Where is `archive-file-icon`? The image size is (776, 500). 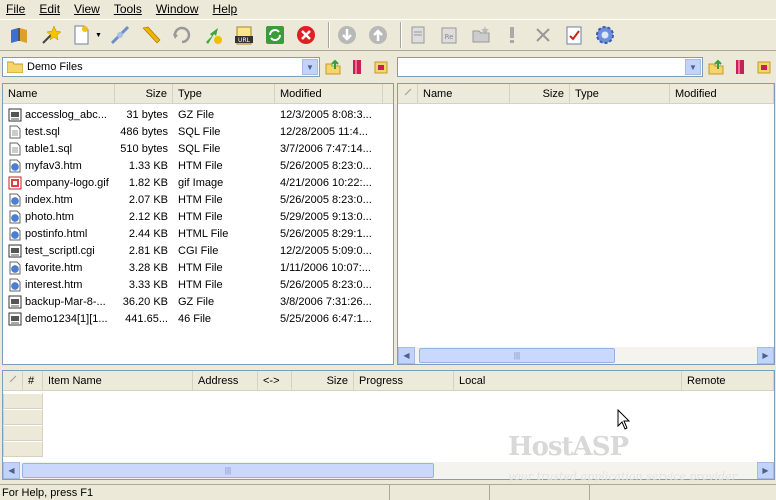
archive-file-icon is located at coordinates (16, 318).